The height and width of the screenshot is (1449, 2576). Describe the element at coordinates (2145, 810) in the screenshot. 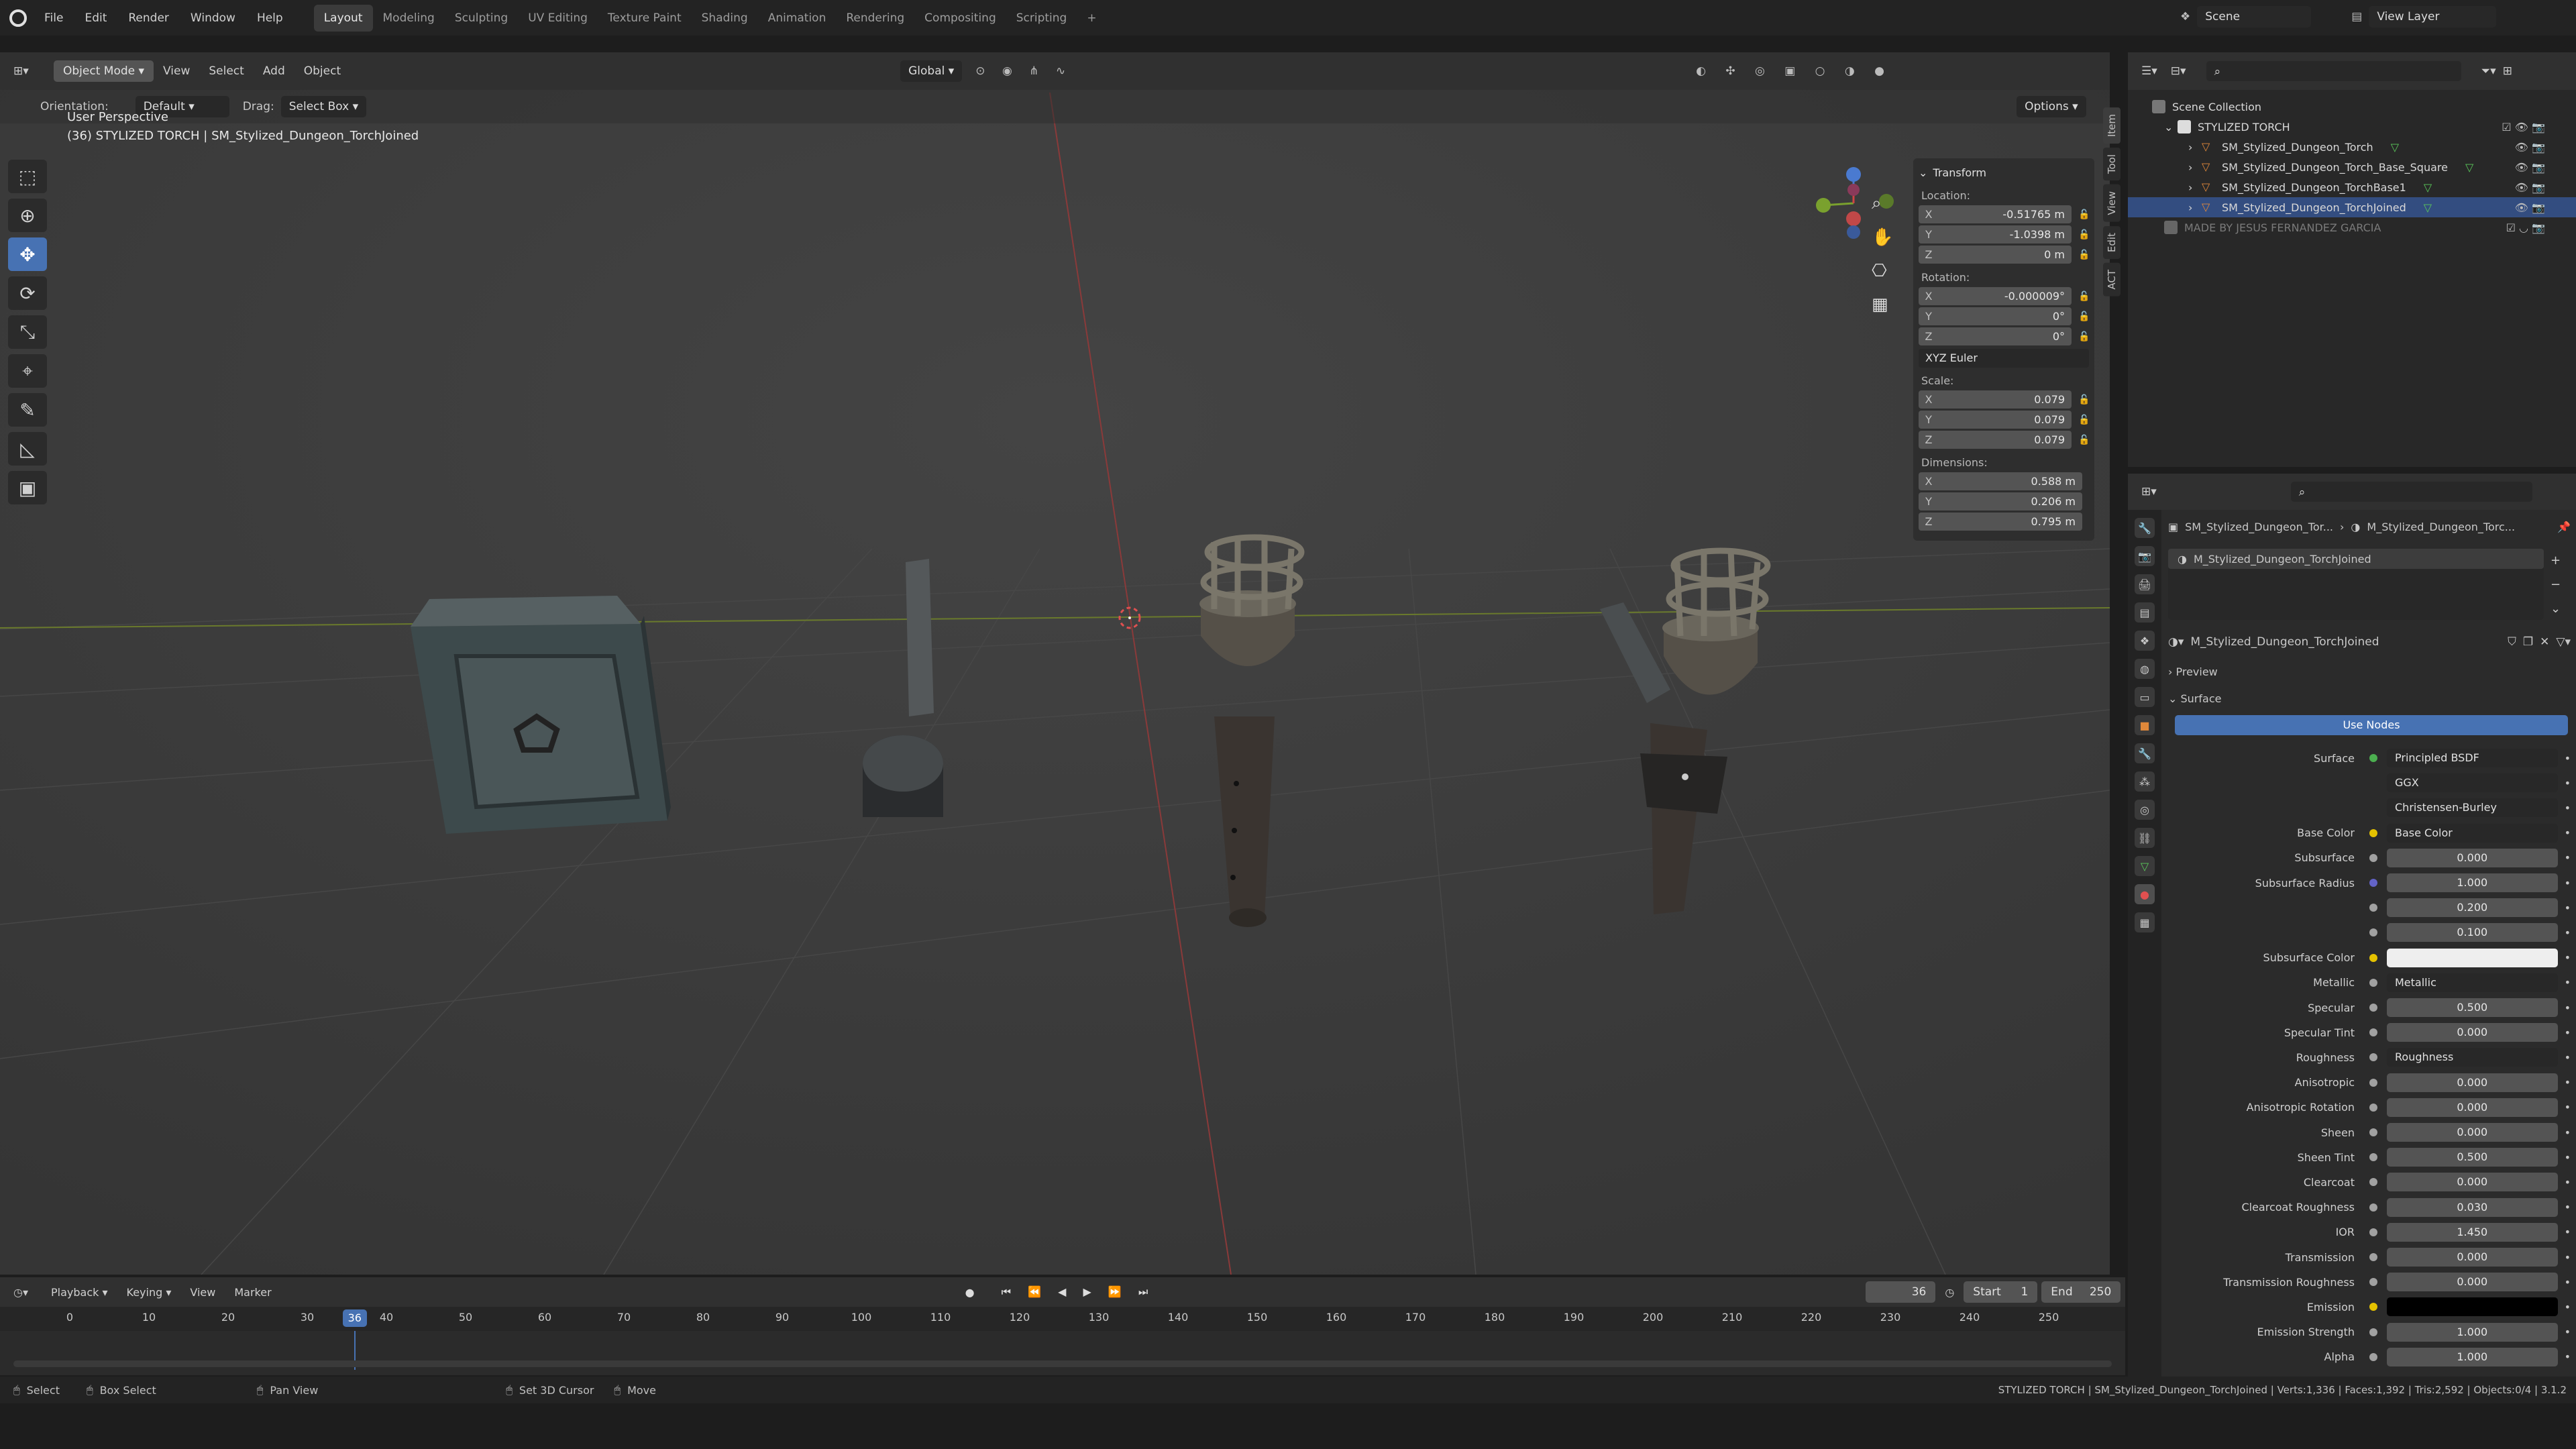

I see `physics-tab-icon: ◎` at that location.